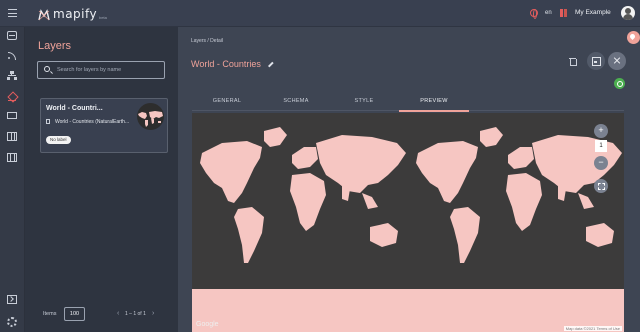 This screenshot has height=332, width=640. Describe the element at coordinates (75, 14) in the screenshot. I see `app-name: mapify` at that location.